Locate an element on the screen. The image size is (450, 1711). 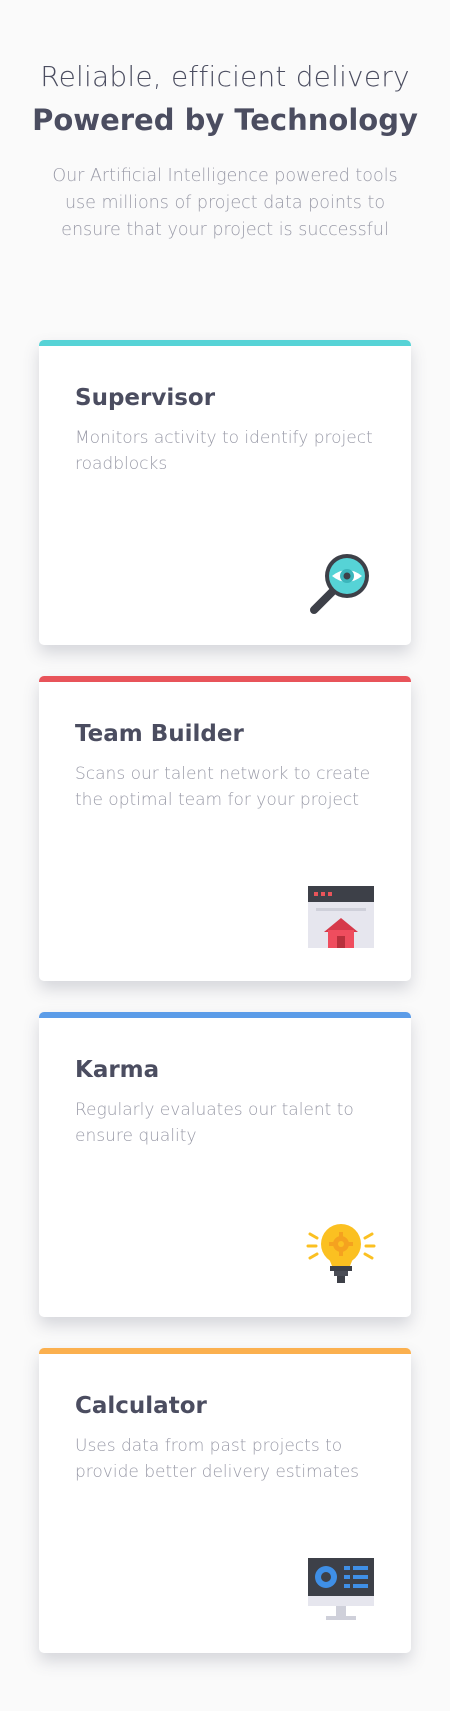
card-title: Team Builder is located at coordinates (159, 734).